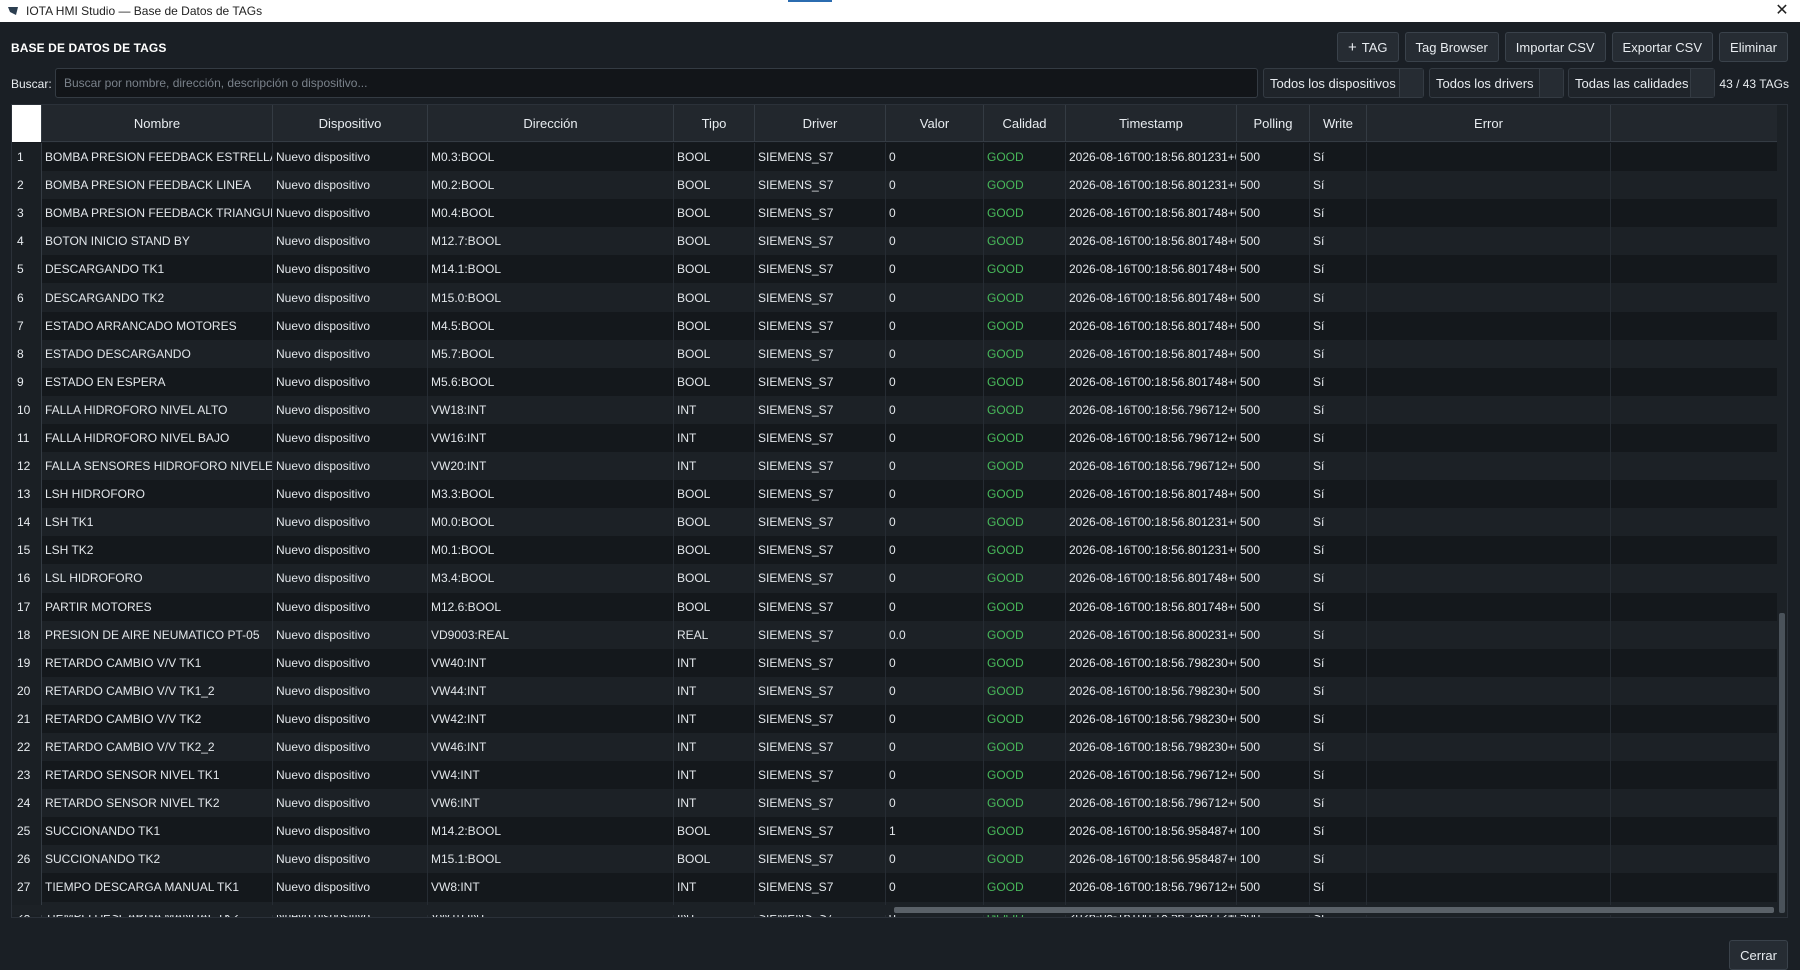 This screenshot has height=970, width=1800. Describe the element at coordinates (157, 297) in the screenshot. I see `cell-name: DESCARGANDO TK2` at that location.